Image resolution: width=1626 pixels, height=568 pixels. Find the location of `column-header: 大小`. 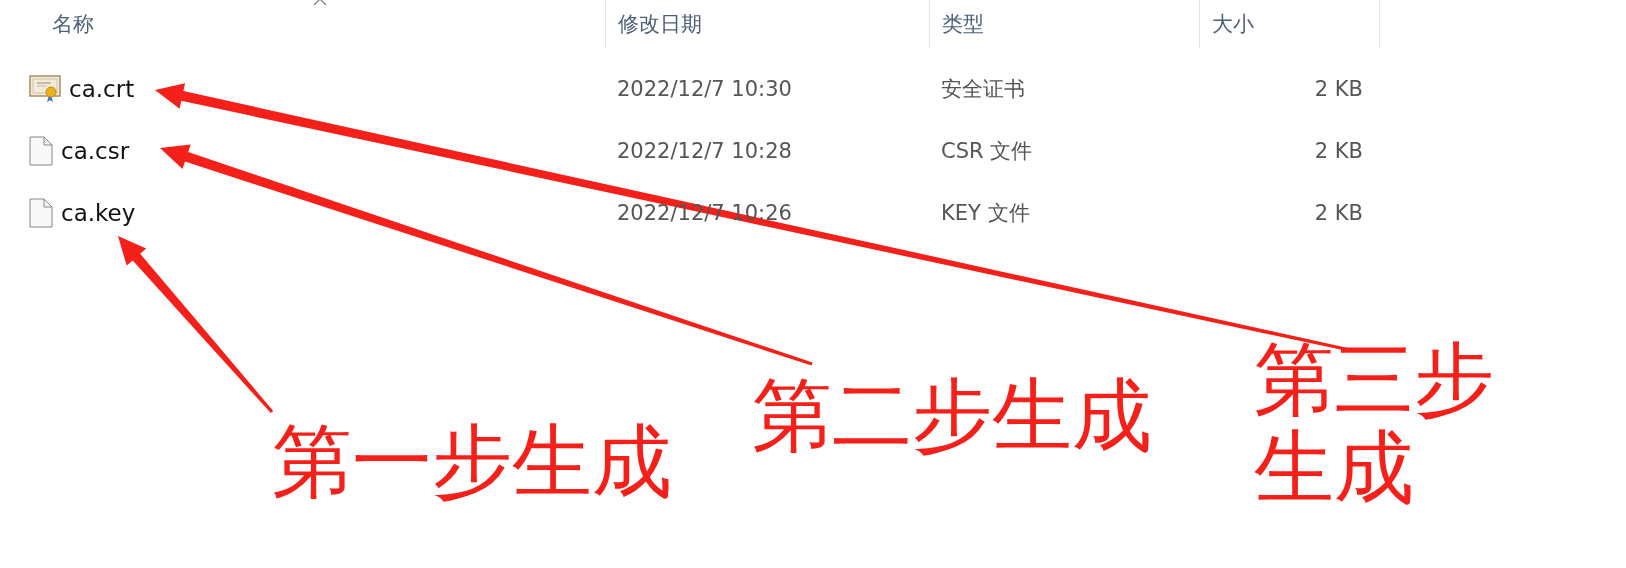

column-header: 大小 is located at coordinates (1233, 24).